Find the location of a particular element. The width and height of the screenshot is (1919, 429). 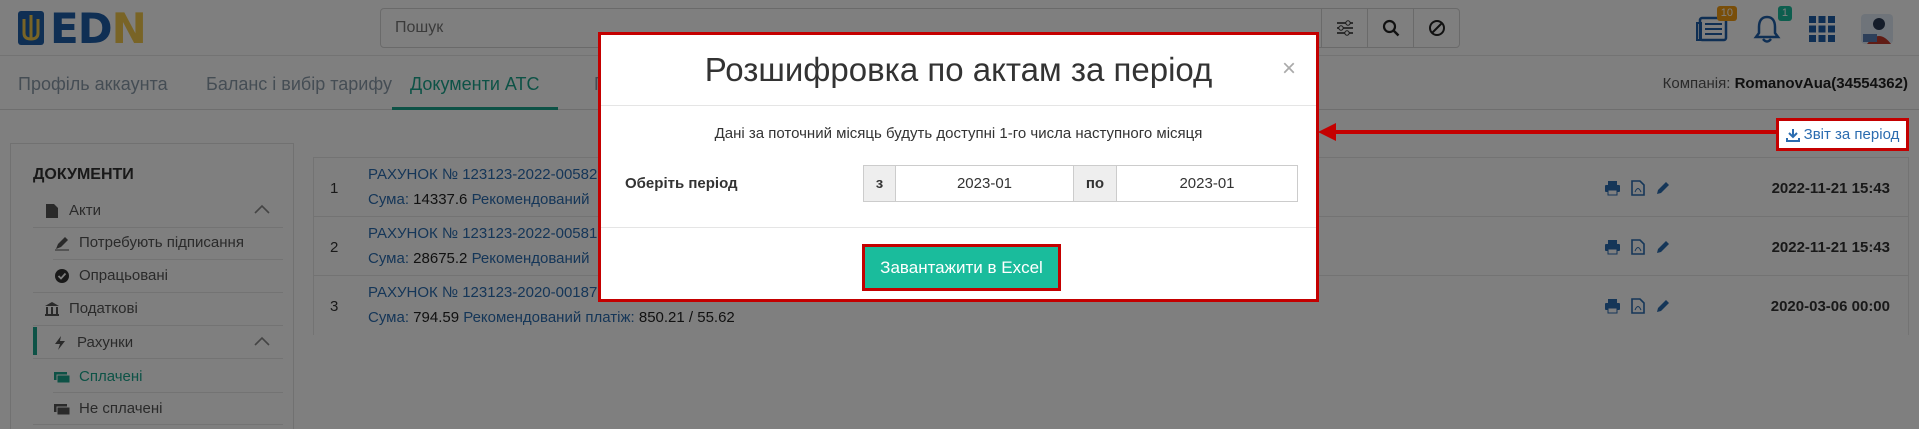

from-label: з is located at coordinates (880, 183).